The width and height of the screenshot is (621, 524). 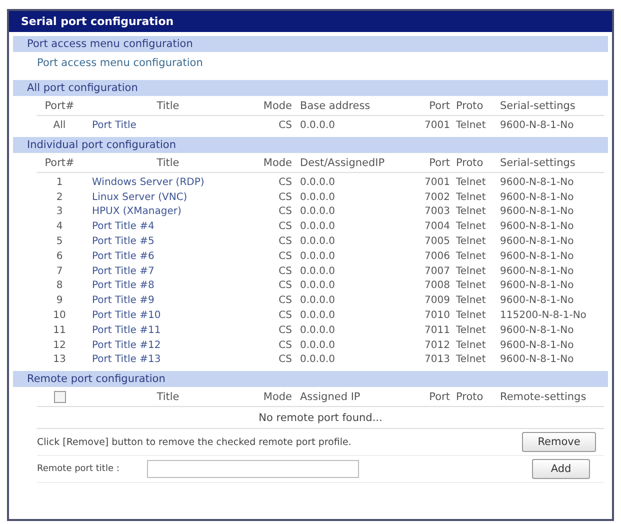 I want to click on port-title-link: Port Title #9, so click(x=168, y=300).